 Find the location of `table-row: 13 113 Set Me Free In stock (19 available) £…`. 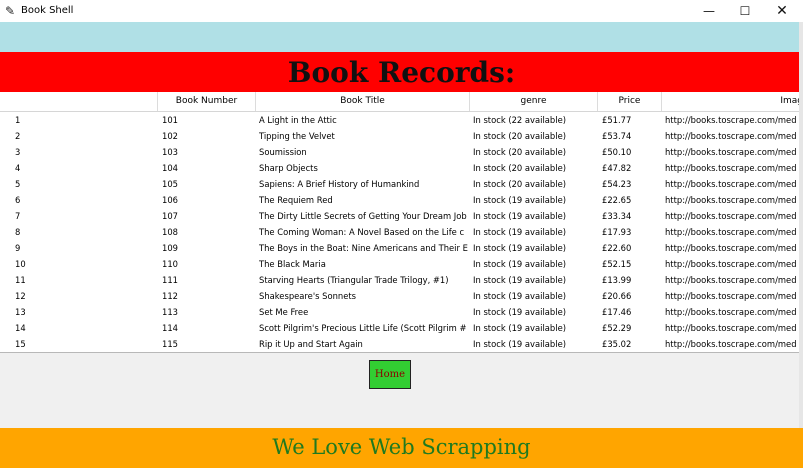

table-row: 13 113 Set Me Free In stock (19 available) £… is located at coordinates (401, 312).